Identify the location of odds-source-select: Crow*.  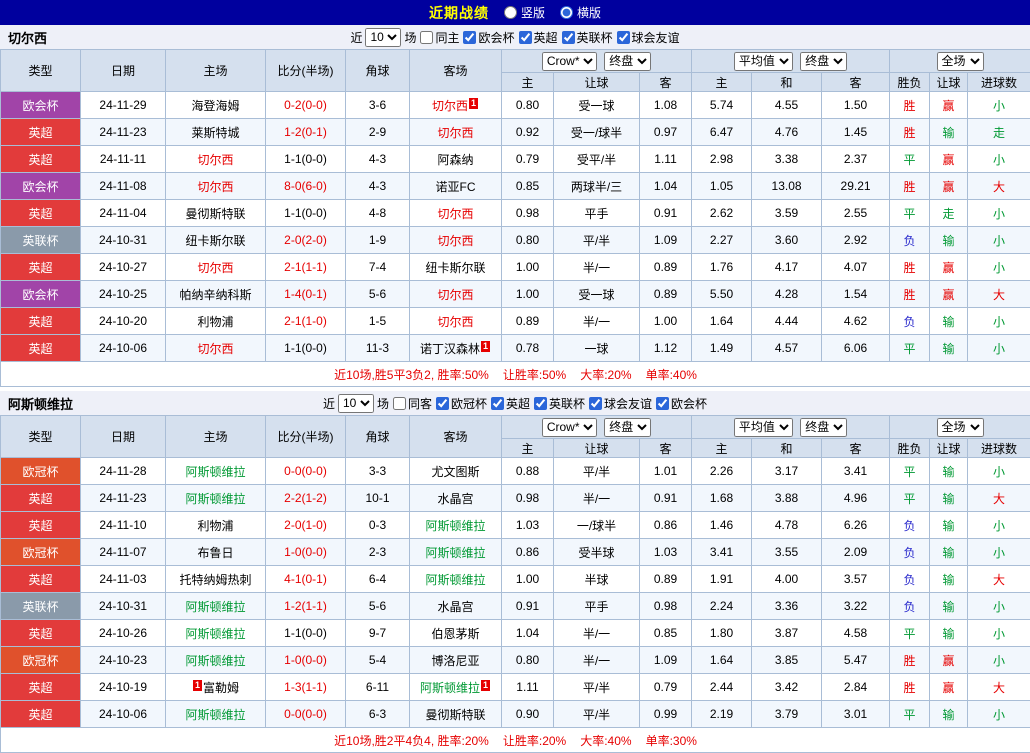
(569, 427).